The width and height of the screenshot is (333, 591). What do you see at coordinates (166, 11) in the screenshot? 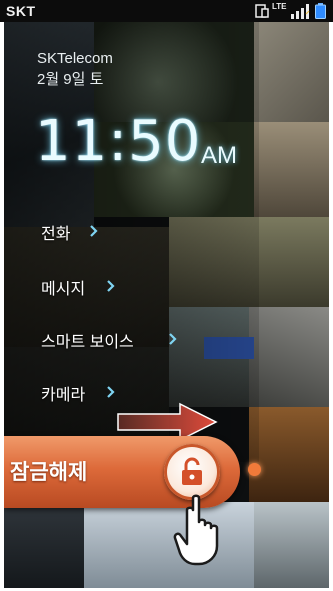
I see `status-bar: SKT LTE` at bounding box center [166, 11].